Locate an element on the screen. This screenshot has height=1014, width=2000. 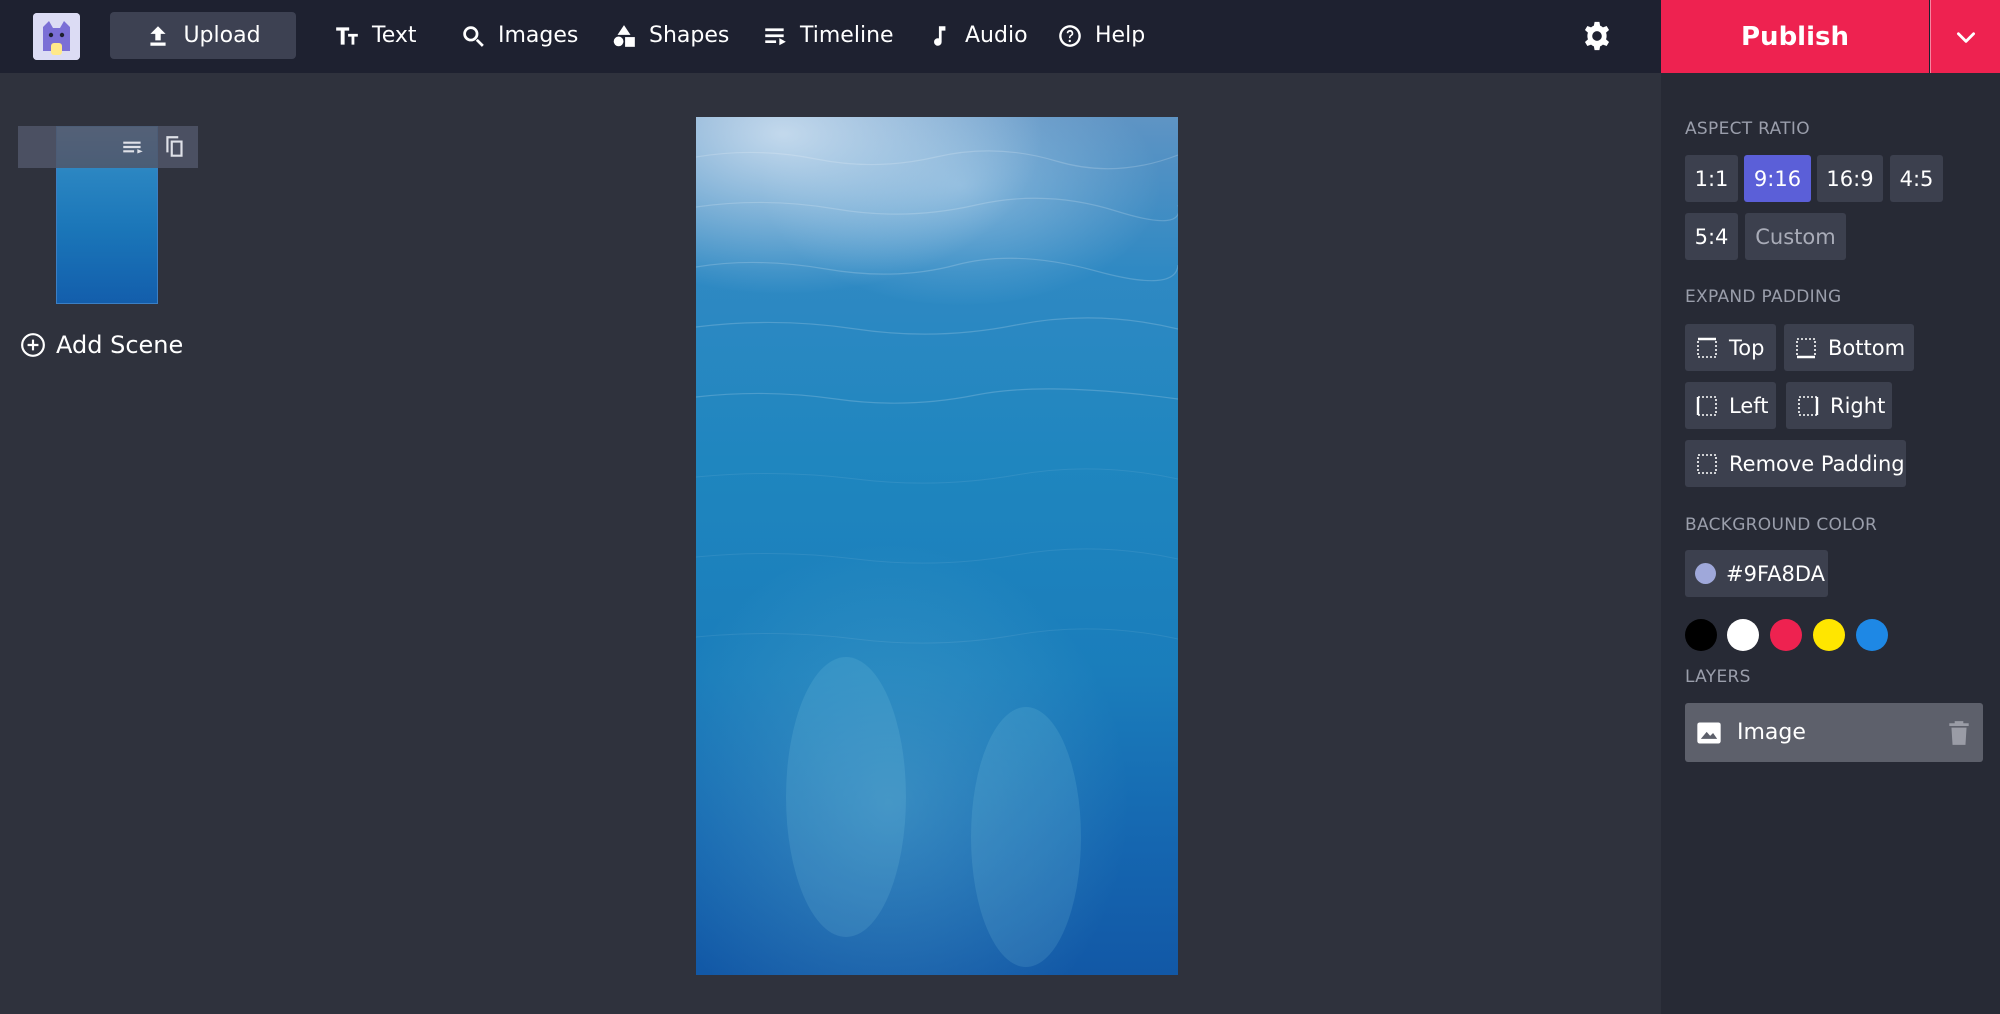
layer-item-image: Image is located at coordinates (1834, 732).